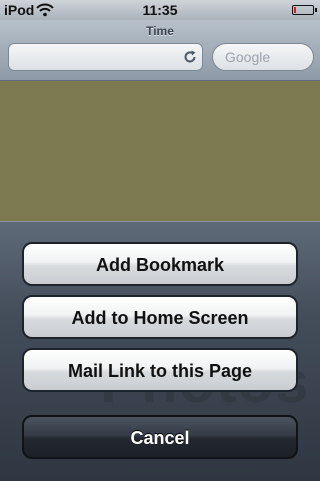  What do you see at coordinates (160, 437) in the screenshot?
I see `cancel-button: Cancel` at bounding box center [160, 437].